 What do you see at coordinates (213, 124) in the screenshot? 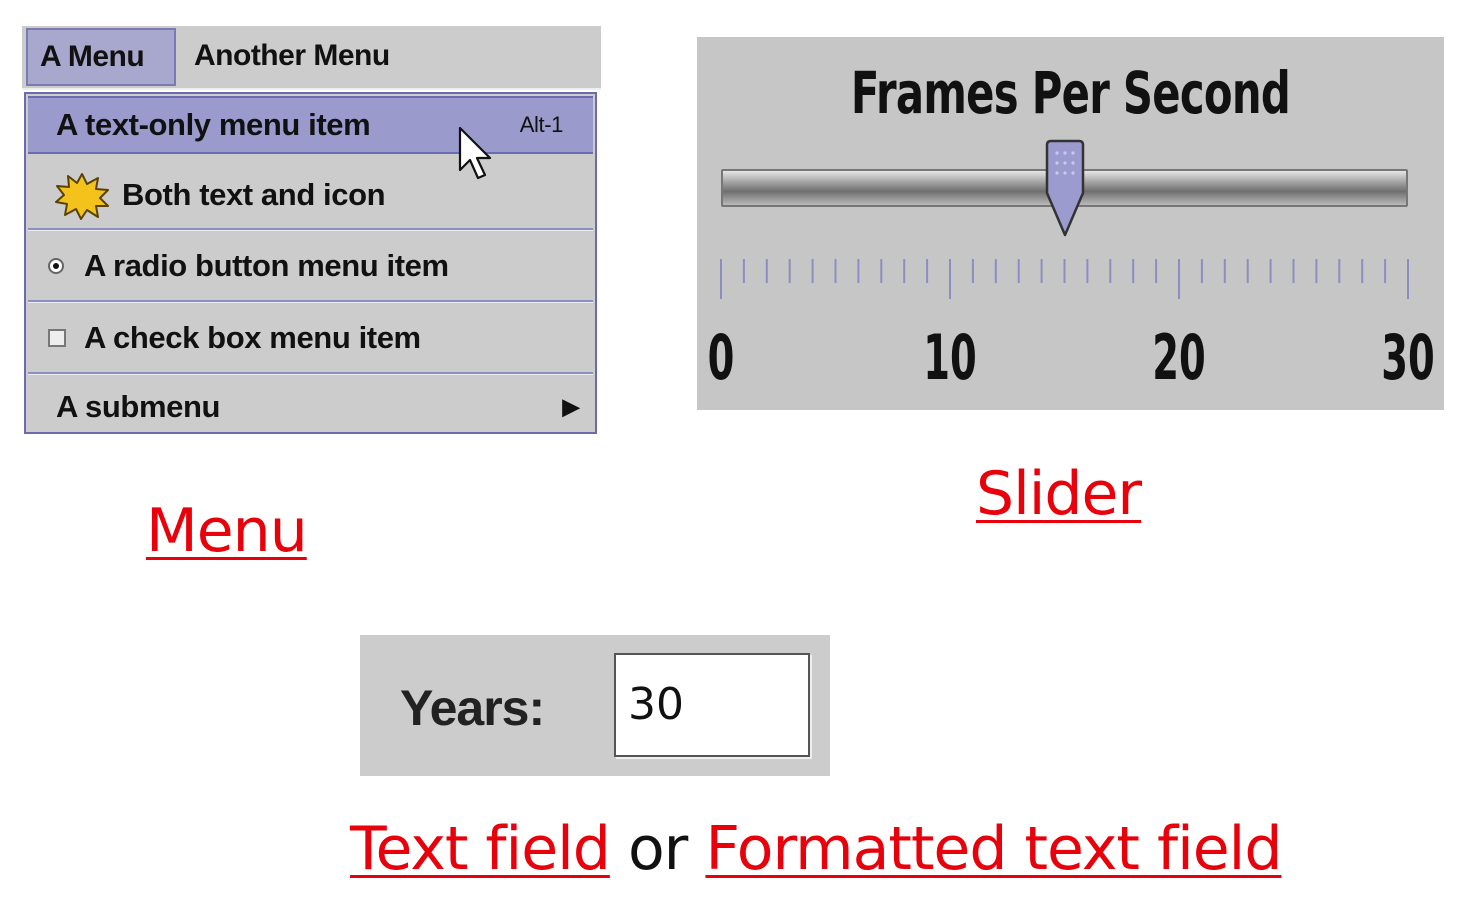
I see `menu-item-text-only-label: A text-only menu item` at bounding box center [213, 124].